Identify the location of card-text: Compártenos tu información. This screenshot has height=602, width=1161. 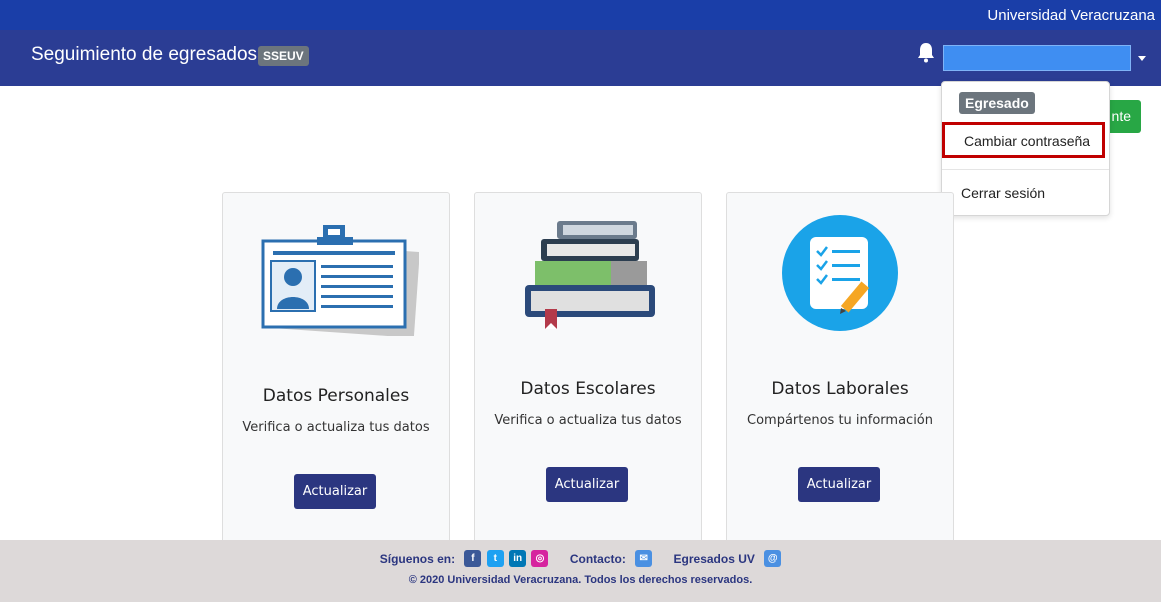
(840, 420).